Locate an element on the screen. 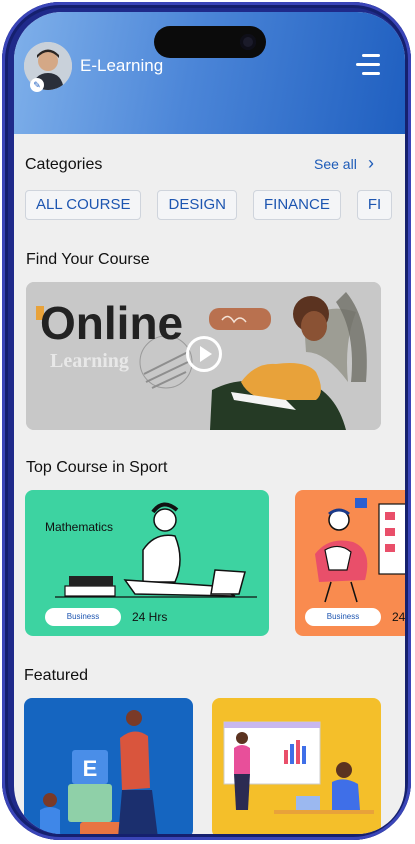 The image size is (415, 844). category-chips: ALL COURSE DESIGN FINANCE FI is located at coordinates (215, 205).